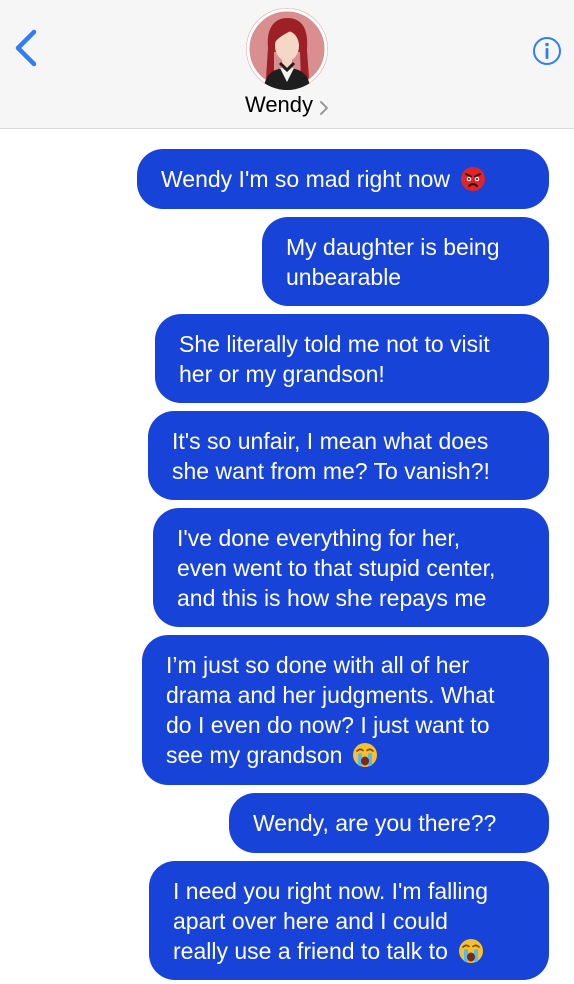 The height and width of the screenshot is (984, 574). I want to click on message-line: I've done everything for her,, so click(319, 538).